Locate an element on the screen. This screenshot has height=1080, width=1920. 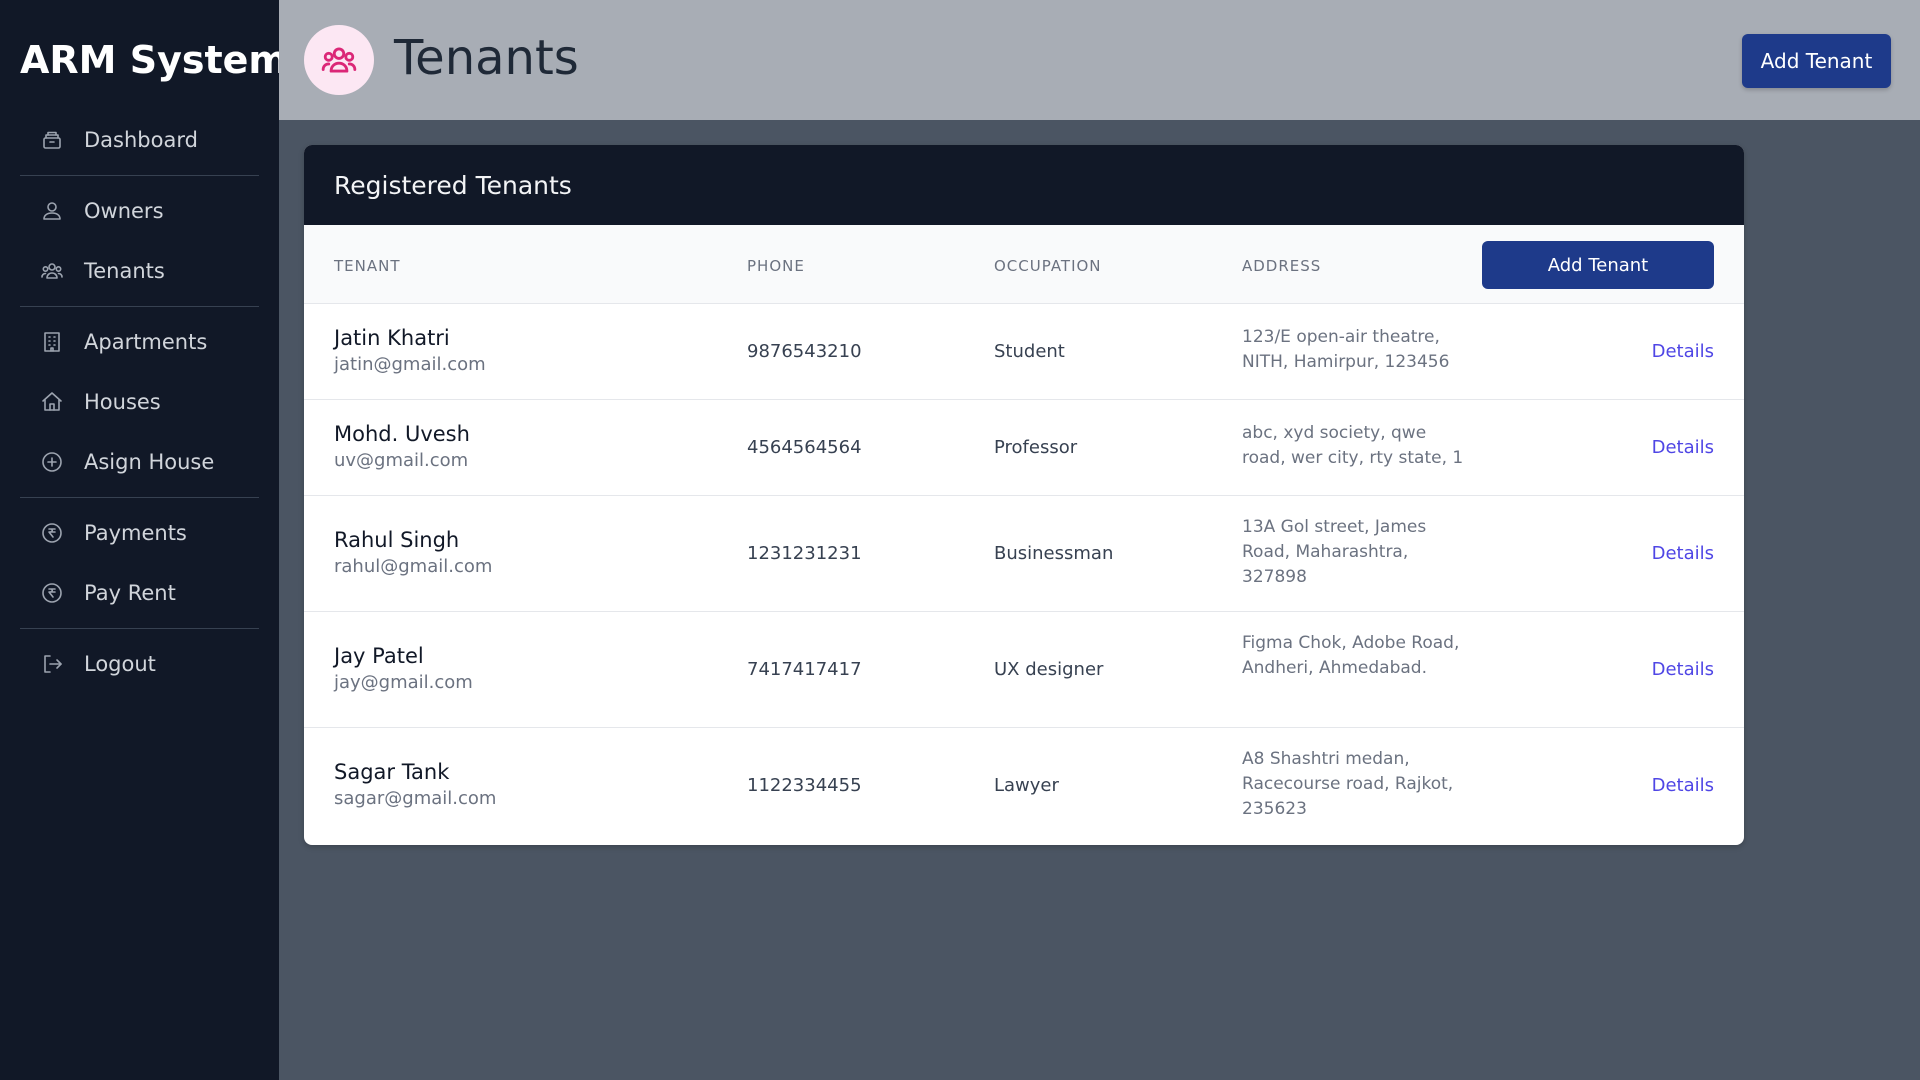
logout-icon is located at coordinates (52, 664).